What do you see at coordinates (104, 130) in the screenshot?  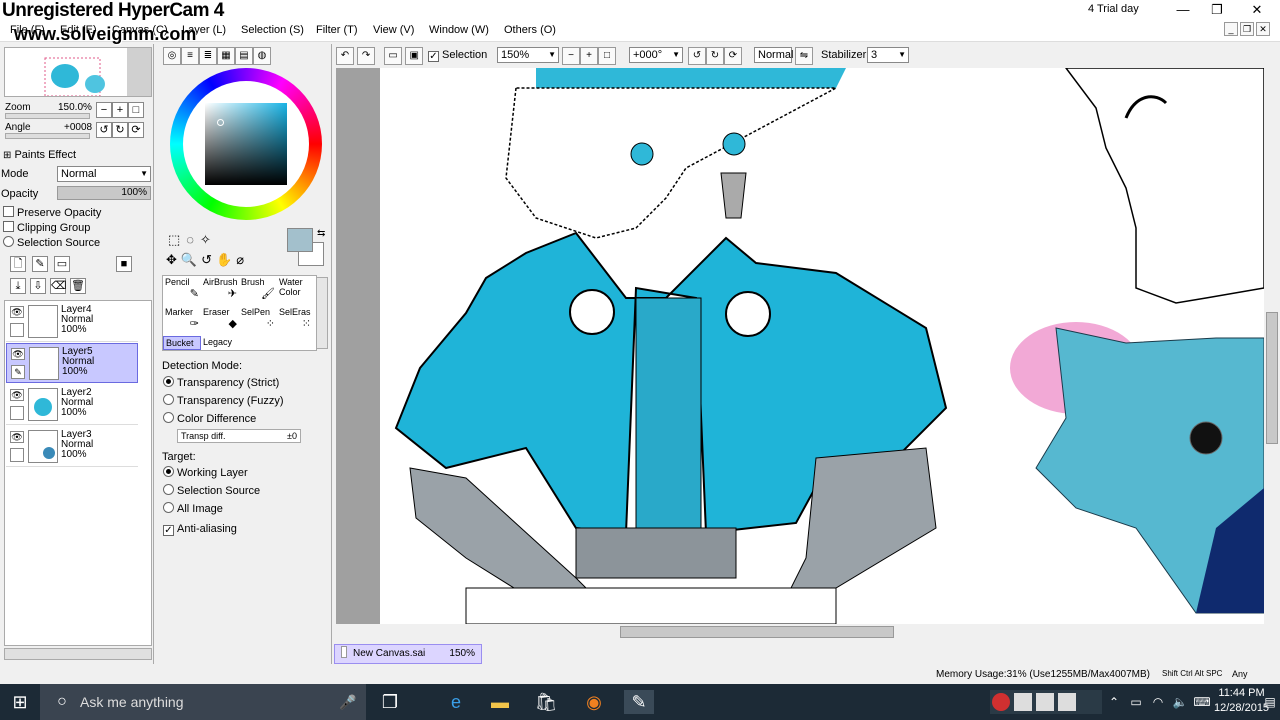 I see `nav-rotate-left-icon: ↺` at bounding box center [104, 130].